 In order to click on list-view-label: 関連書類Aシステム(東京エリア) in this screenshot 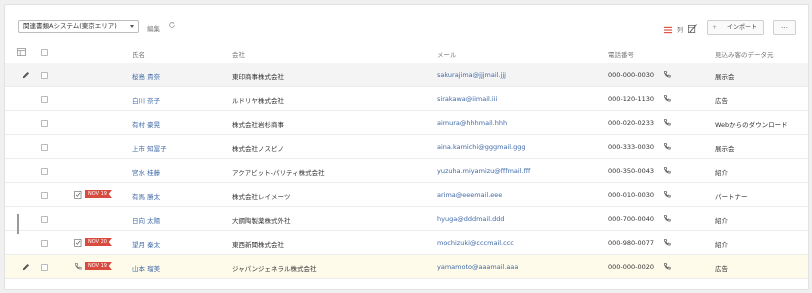, I will do `click(70, 26)`.